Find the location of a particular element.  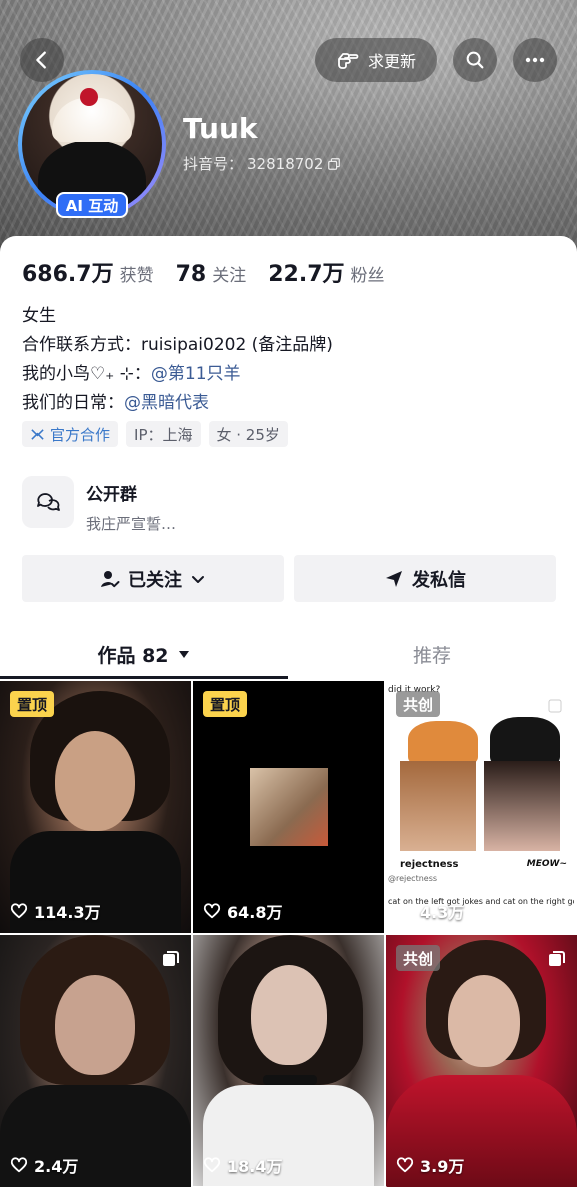

video-tile: 置顶 64.8万 is located at coordinates (288, 807).